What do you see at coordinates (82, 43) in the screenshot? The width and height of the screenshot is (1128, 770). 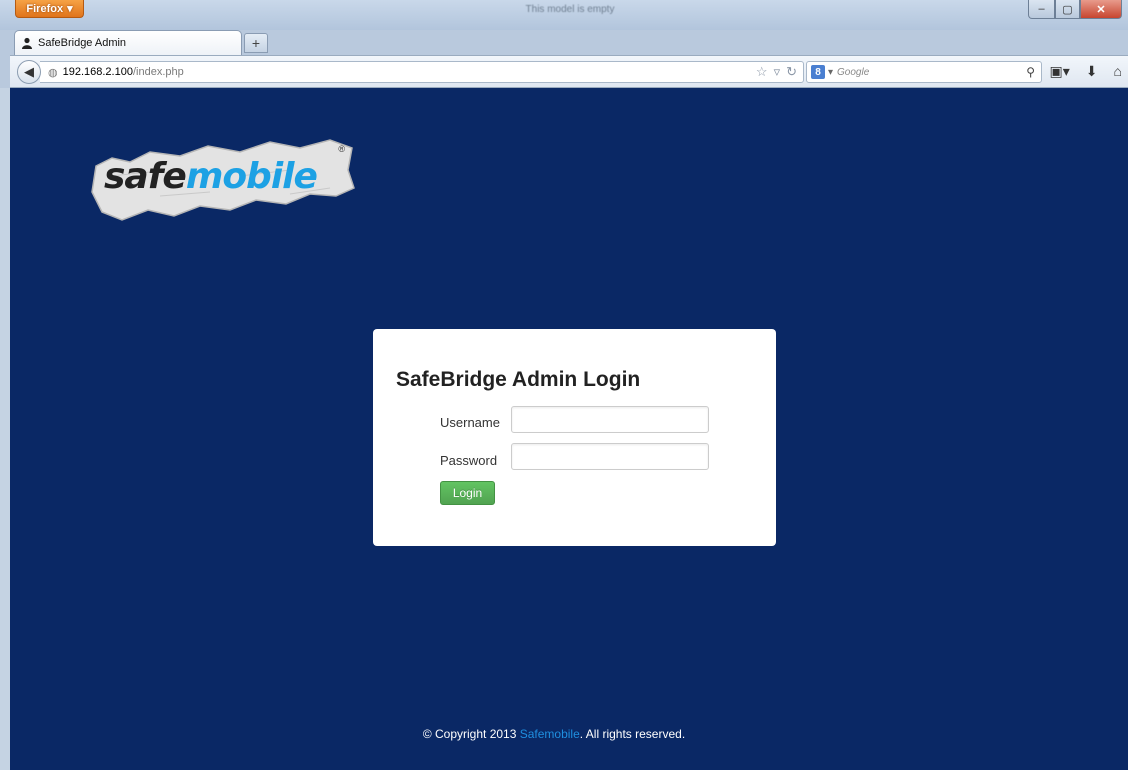 I see `tab-title: SafeBridge Admin` at bounding box center [82, 43].